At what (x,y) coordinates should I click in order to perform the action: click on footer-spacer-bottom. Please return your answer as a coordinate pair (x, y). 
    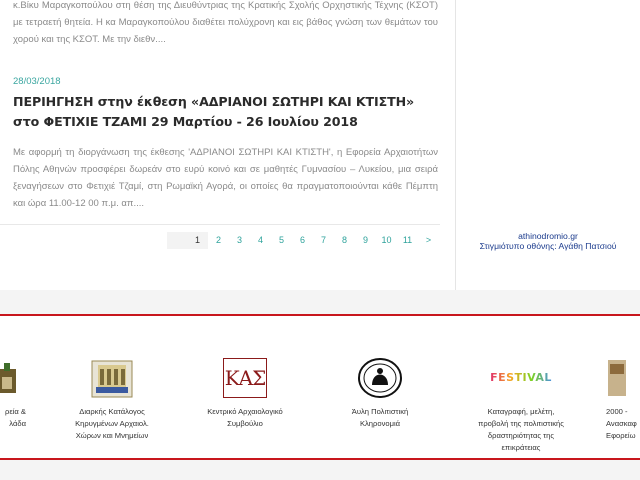
    Looking at the image, I should click on (320, 470).